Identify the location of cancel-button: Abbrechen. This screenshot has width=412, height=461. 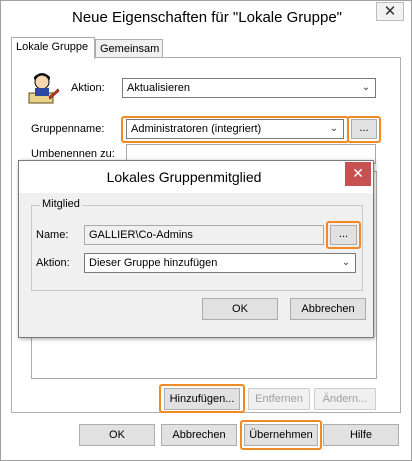
(199, 435).